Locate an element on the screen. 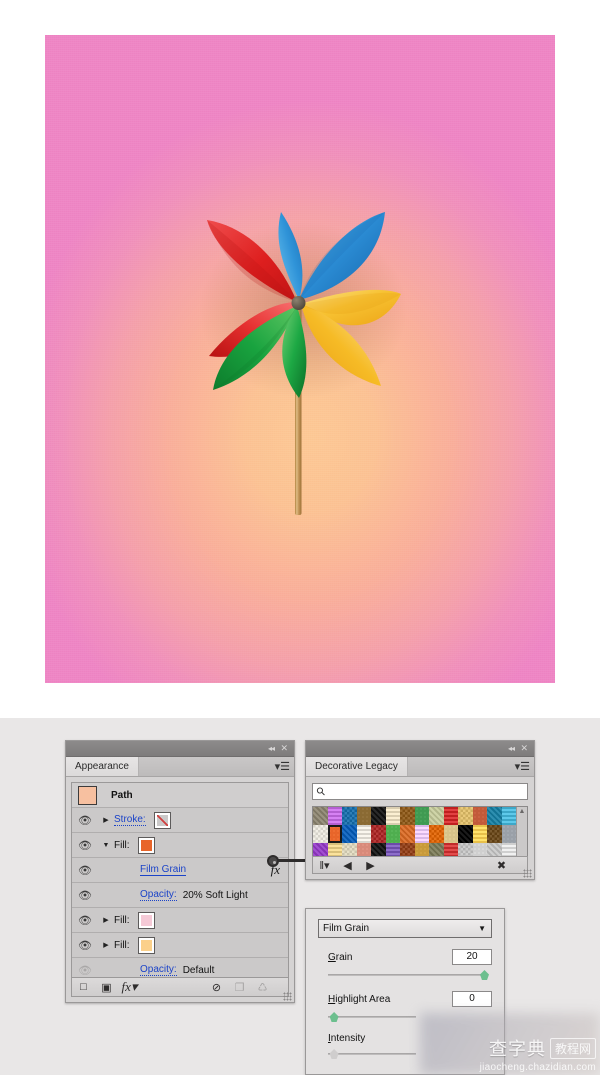  stroke-color-swatch is located at coordinates (162, 820).